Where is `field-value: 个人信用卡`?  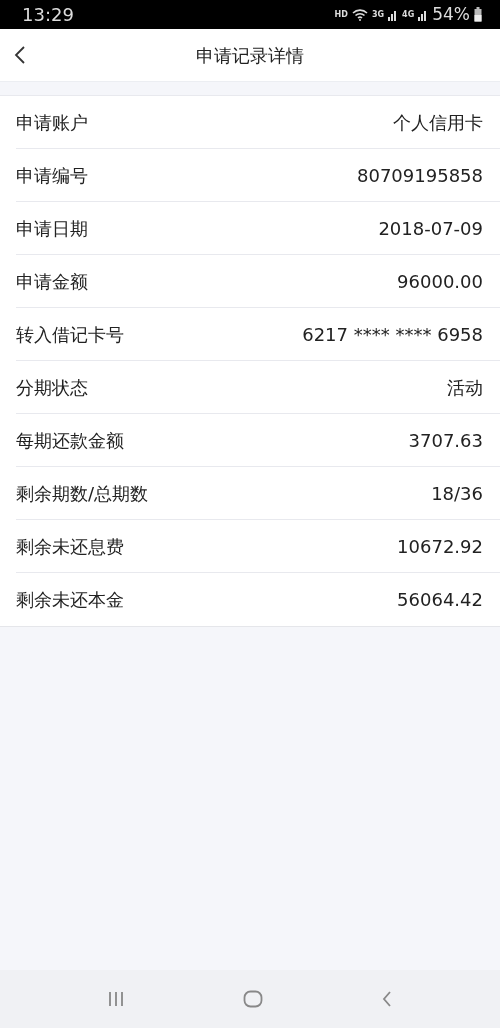 field-value: 个人信用卡 is located at coordinates (438, 122).